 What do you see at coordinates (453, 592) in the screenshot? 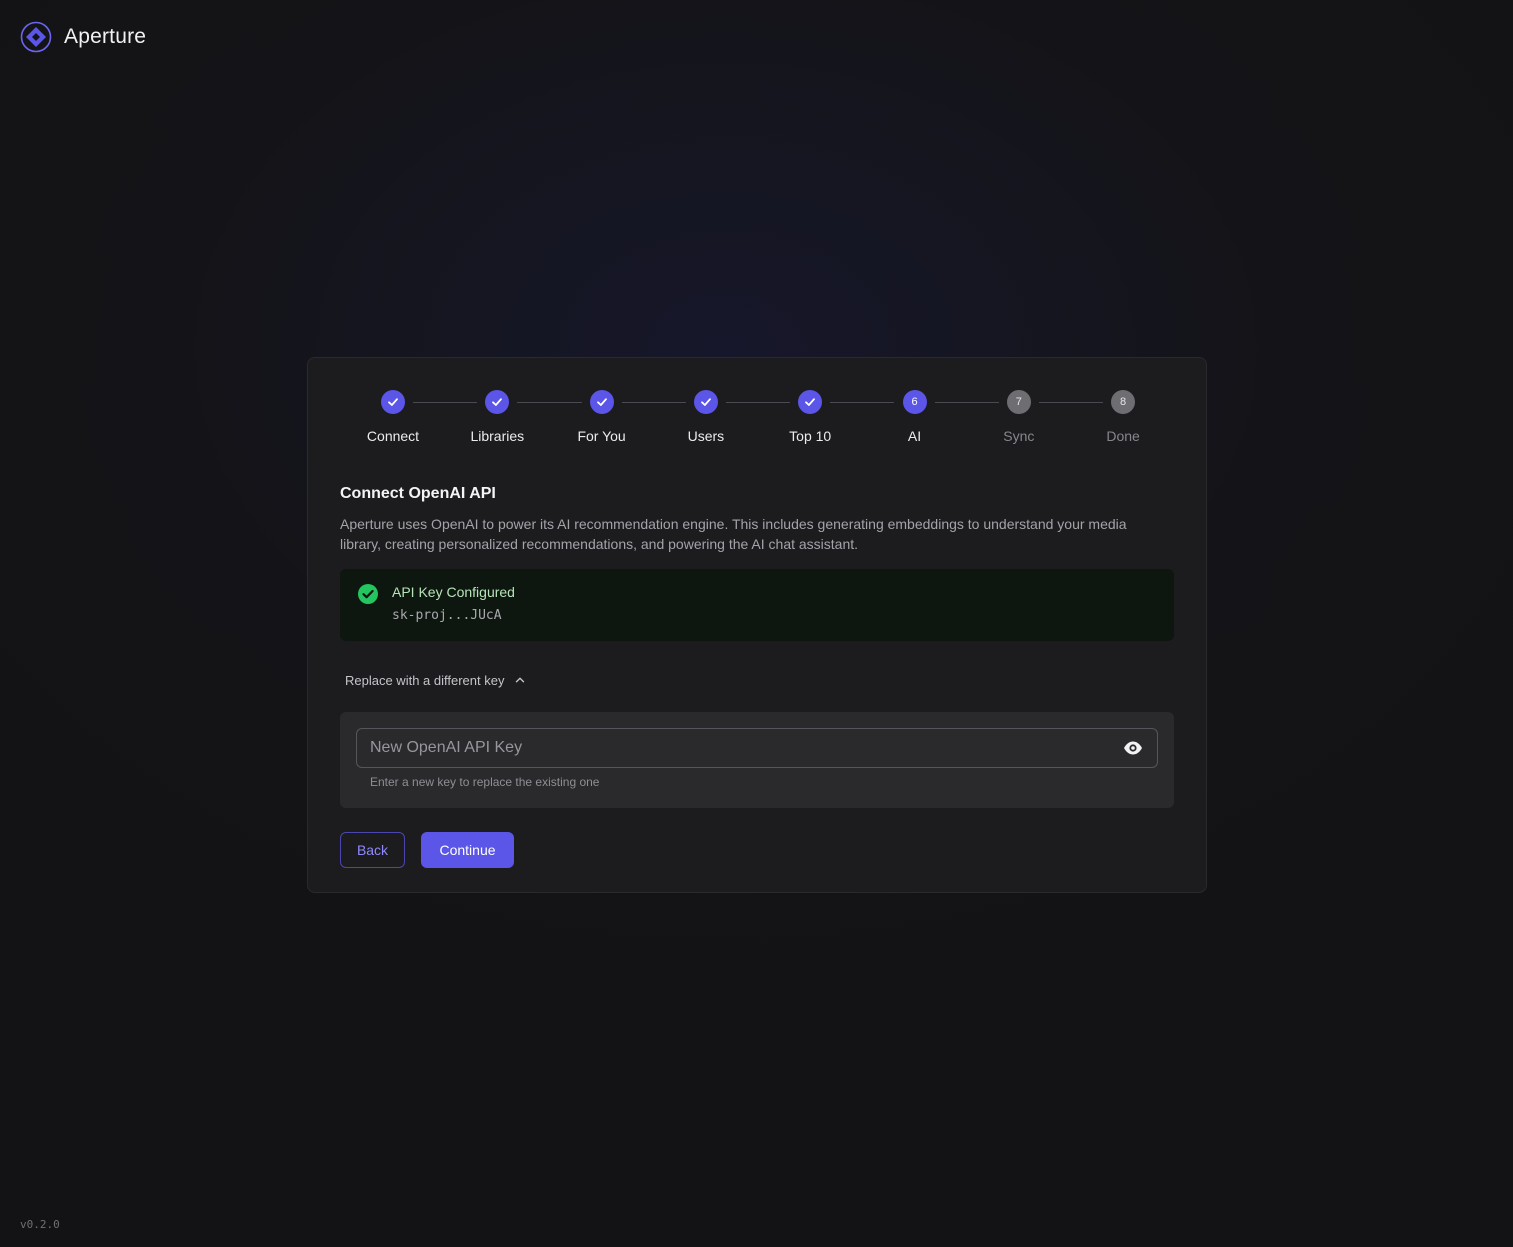
I see `status-title: API Key Configured` at bounding box center [453, 592].